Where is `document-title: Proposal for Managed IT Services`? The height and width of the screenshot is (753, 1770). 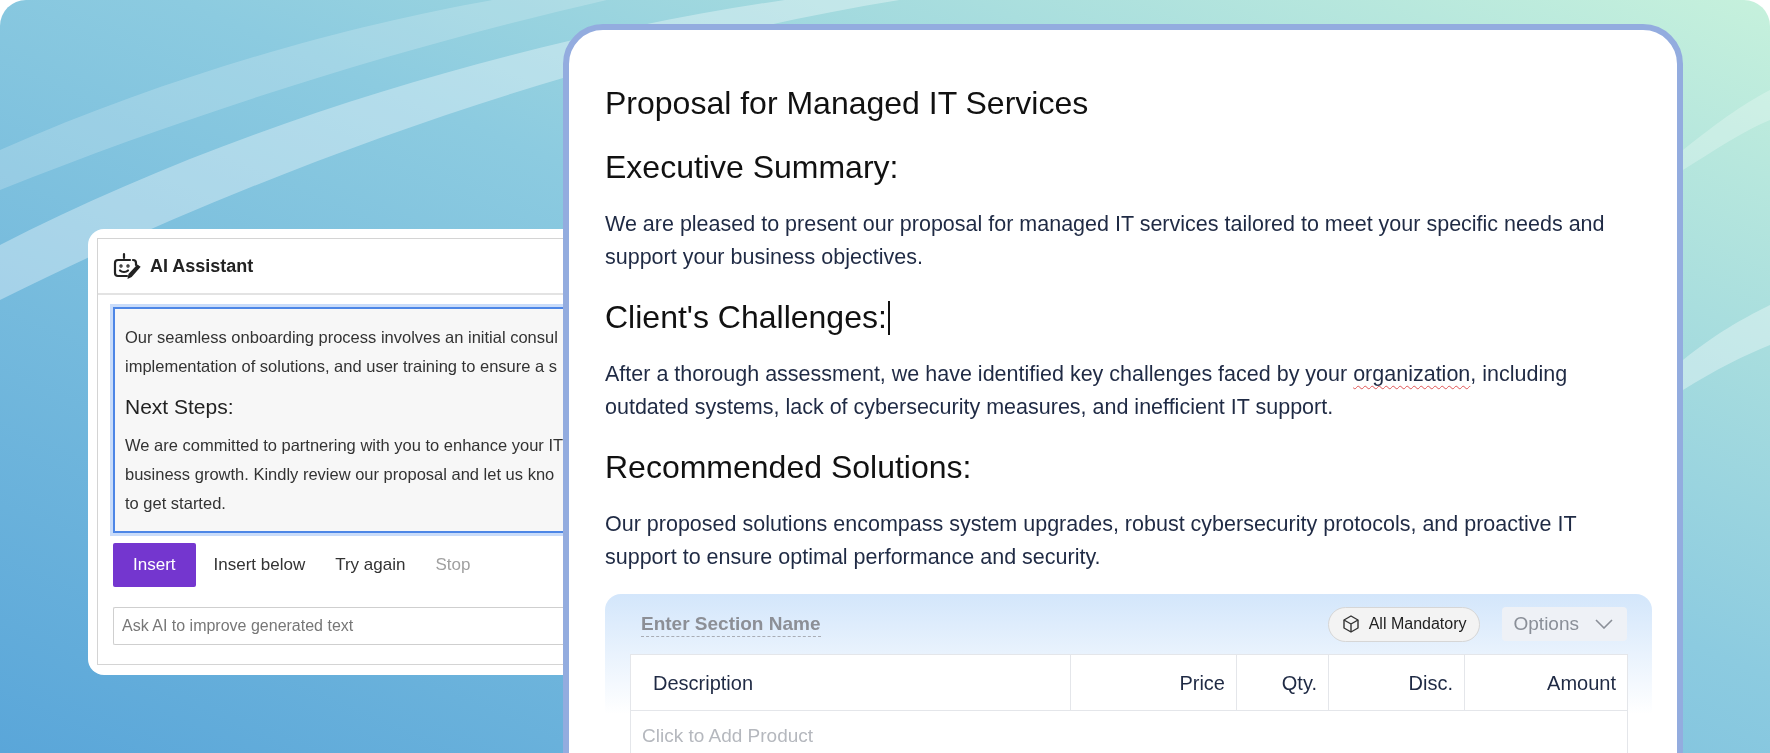 document-title: Proposal for Managed IT Services is located at coordinates (847, 103).